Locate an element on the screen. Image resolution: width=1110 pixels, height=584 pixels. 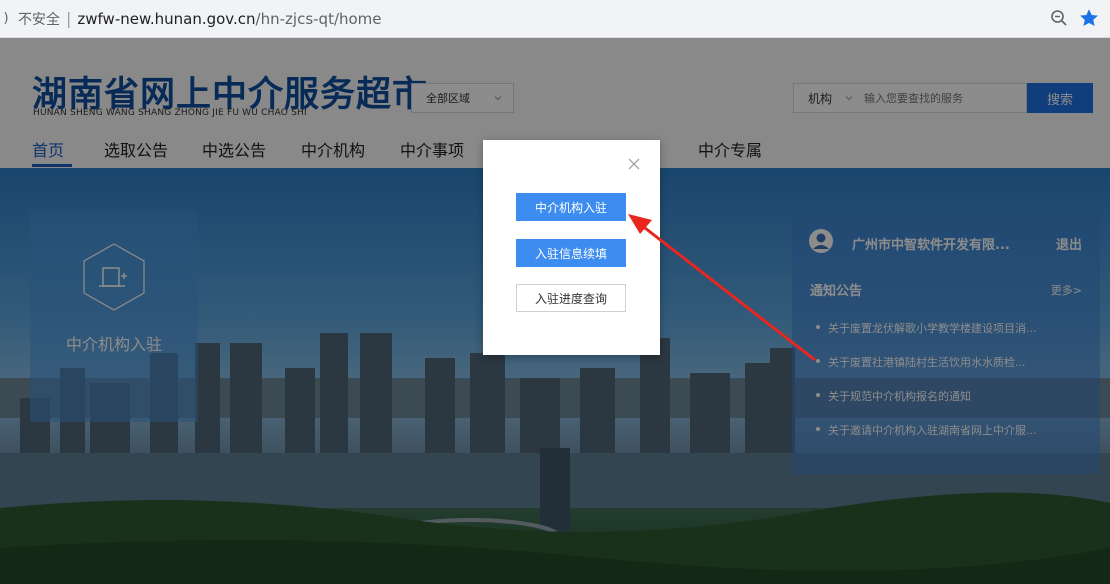
url-host: zwfw-new.hunan.gov.cn is located at coordinates (166, 19).